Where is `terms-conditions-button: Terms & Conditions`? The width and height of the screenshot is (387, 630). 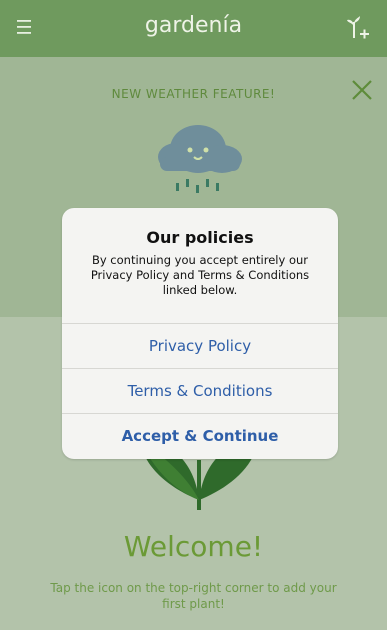
terms-conditions-button: Terms & Conditions is located at coordinates (200, 390).